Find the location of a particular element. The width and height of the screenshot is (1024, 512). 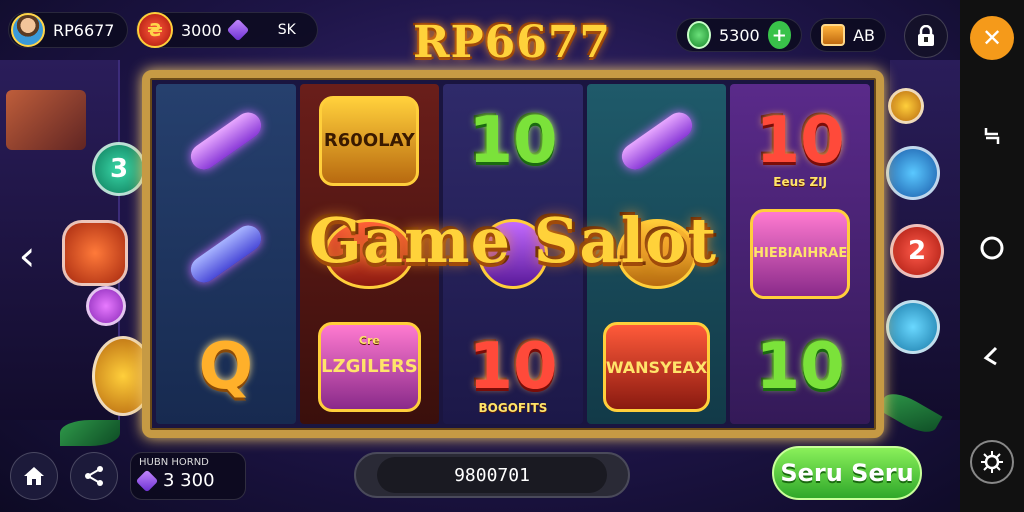

arcade-screen is located at coordinates (46, 120).